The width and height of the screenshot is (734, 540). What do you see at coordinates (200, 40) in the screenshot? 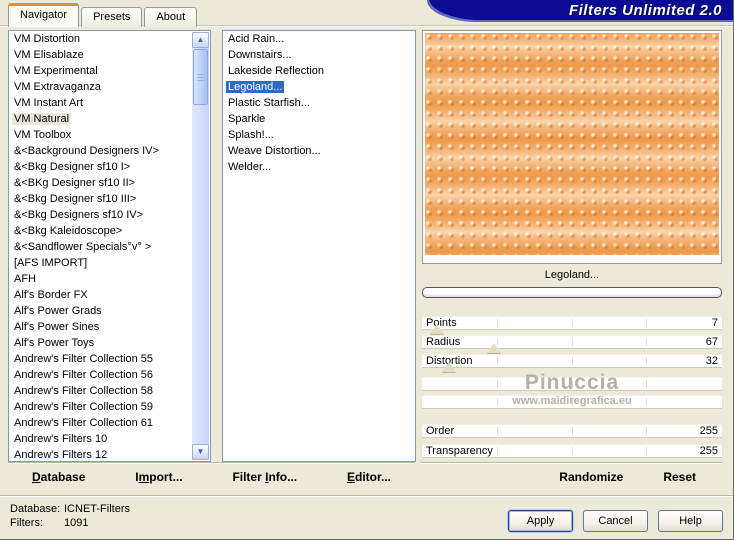
I see `scroll-up-icon: ▲` at bounding box center [200, 40].